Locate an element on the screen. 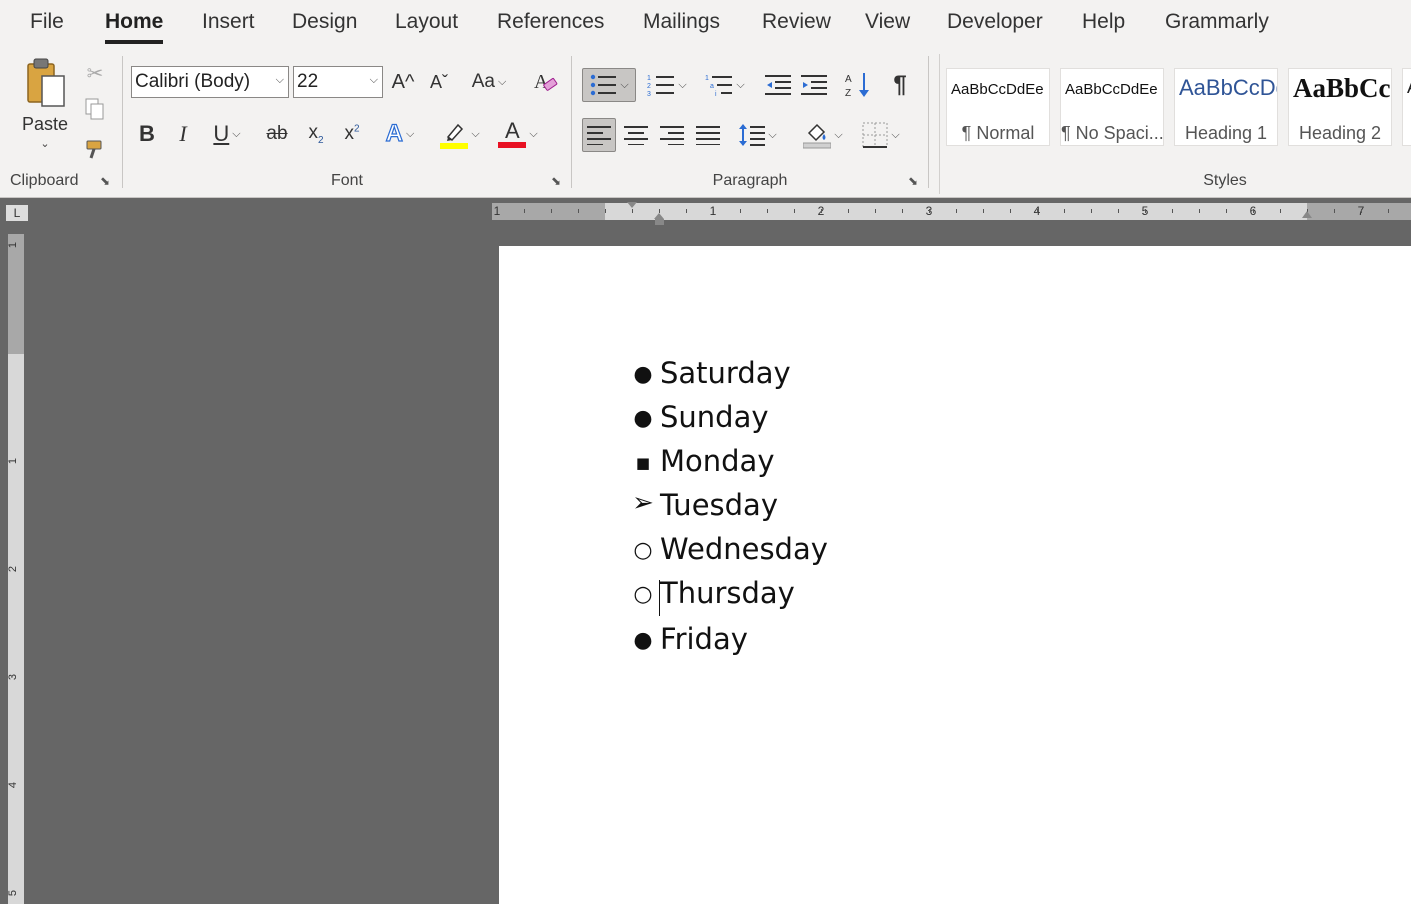 Image resolution: width=1411 pixels, height=904 pixels. shrink-font-button: Aˇ is located at coordinates (439, 82).